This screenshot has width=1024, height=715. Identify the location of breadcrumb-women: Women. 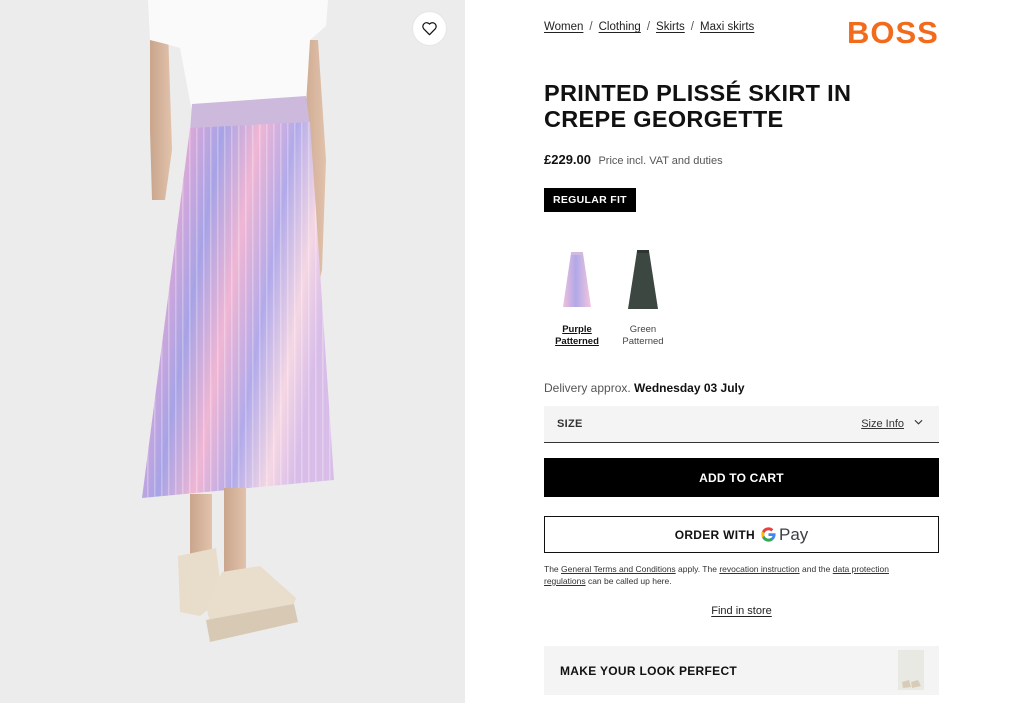
(563, 27).